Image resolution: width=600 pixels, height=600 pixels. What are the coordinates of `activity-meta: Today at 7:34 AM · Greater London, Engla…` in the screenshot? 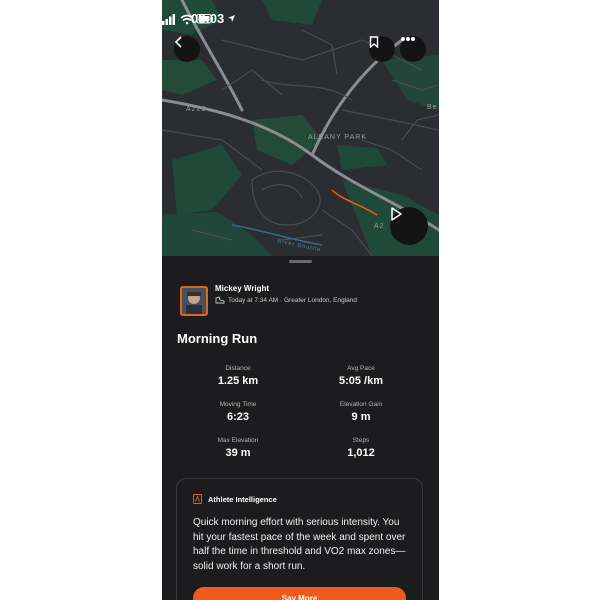 It's located at (286, 300).